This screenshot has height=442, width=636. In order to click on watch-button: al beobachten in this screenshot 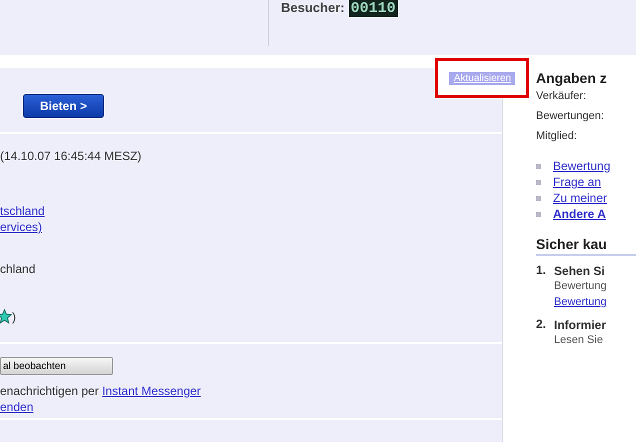, I will do `click(56, 366)`.